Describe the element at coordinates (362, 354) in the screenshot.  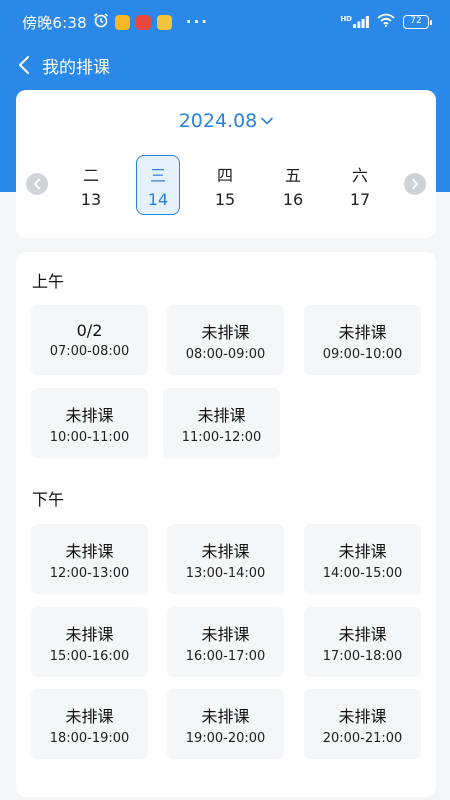
I see `slot-time: 09:00-10:00` at that location.